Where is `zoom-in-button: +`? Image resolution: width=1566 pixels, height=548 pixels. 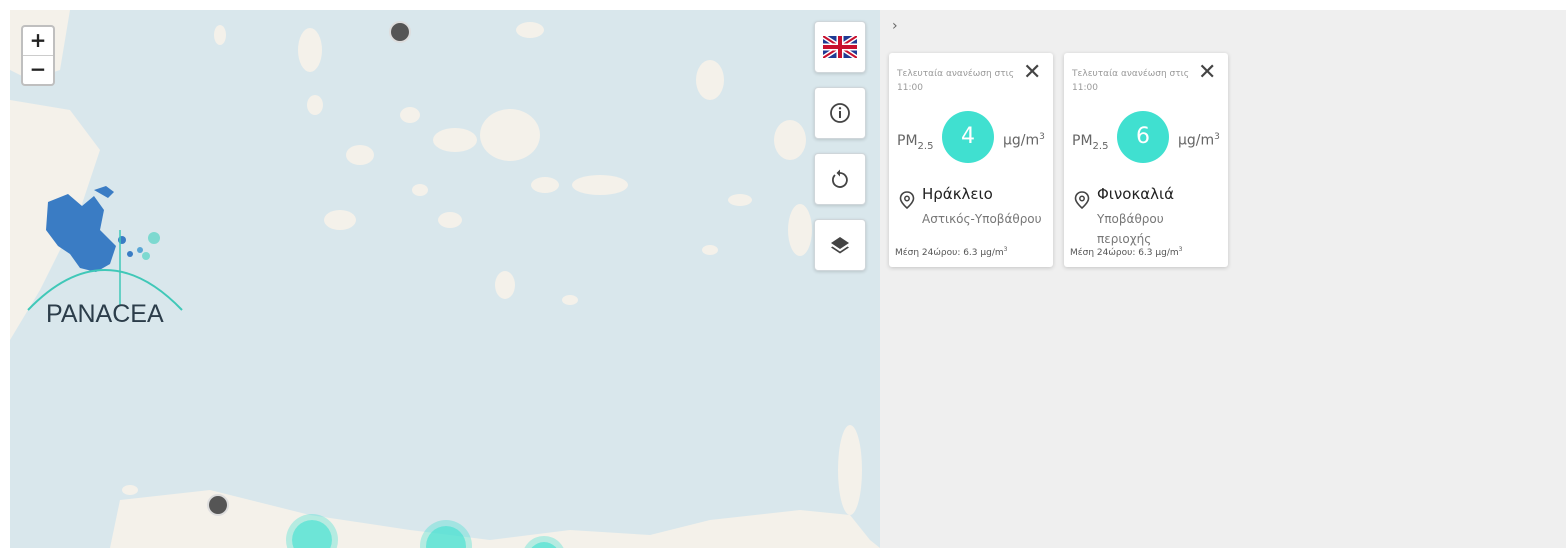
zoom-in-button: + is located at coordinates (38, 41).